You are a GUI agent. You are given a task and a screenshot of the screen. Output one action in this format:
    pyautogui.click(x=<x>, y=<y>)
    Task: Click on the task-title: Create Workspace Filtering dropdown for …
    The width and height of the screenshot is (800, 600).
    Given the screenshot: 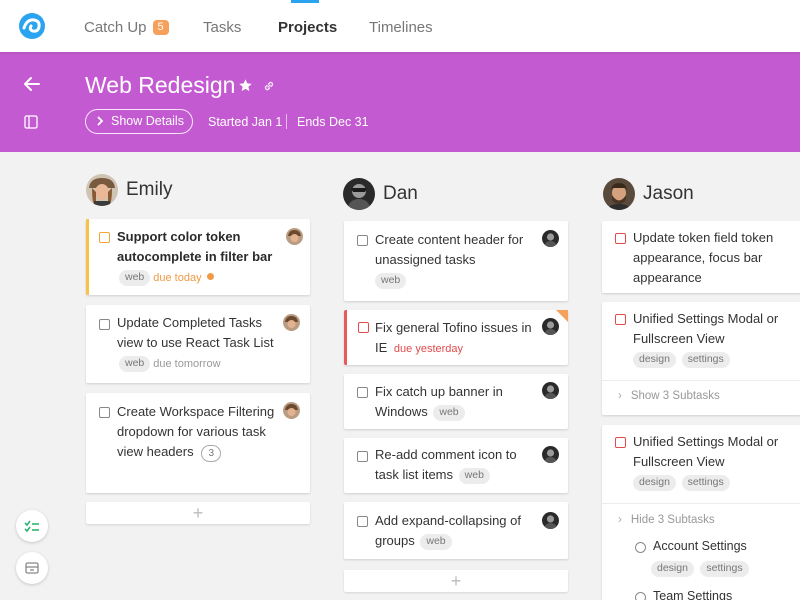 What is the action you would take?
    pyautogui.click(x=197, y=432)
    